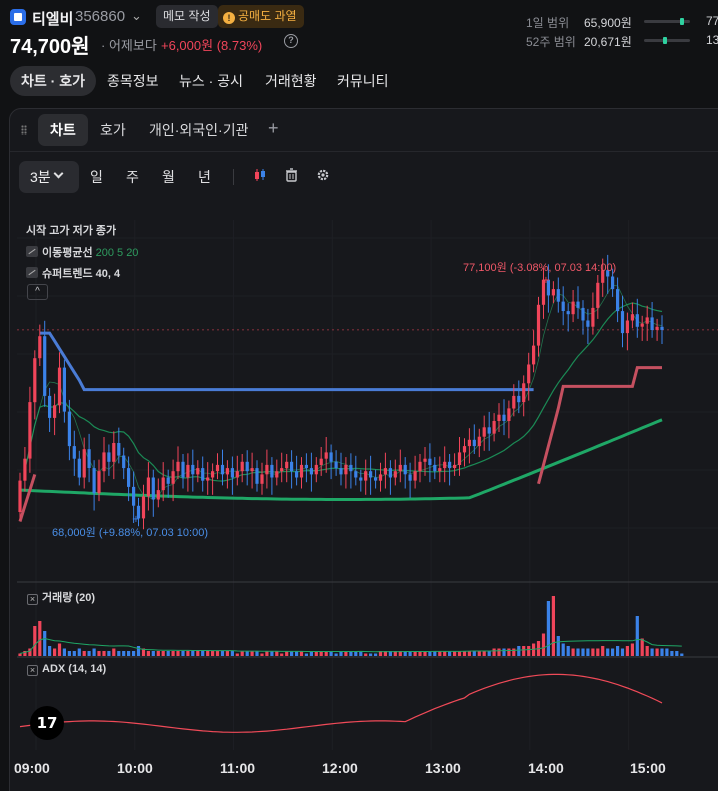  I want to click on ma-indicator-row: 이동평균선 200 5 20, so click(82, 252).